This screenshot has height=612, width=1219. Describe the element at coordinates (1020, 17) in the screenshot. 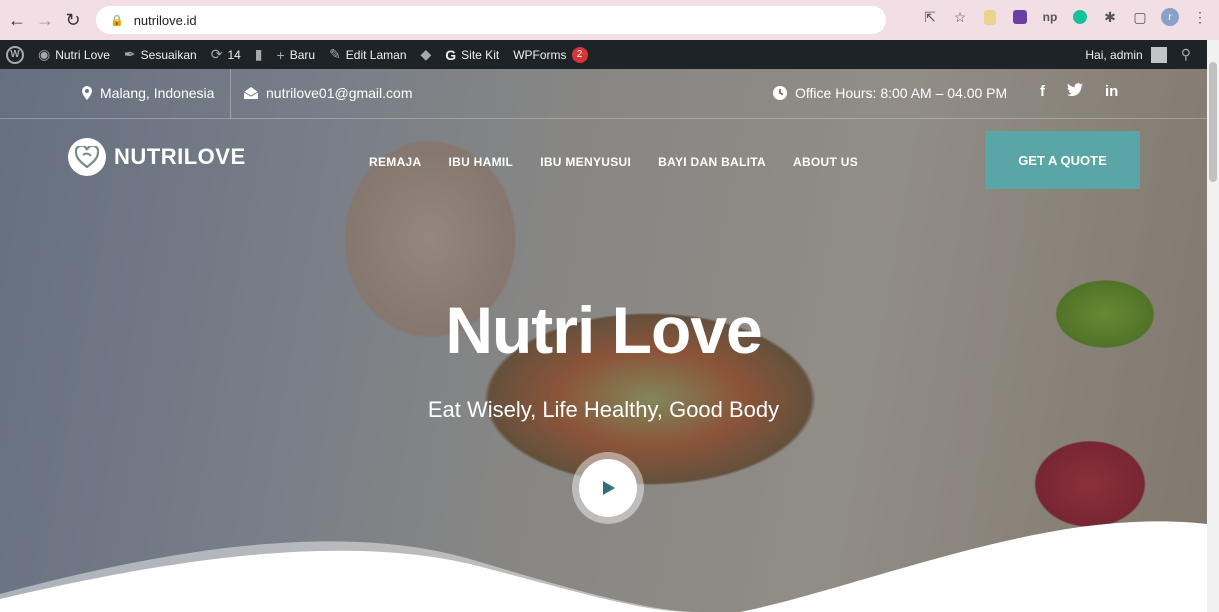

I see `pocket-extension-icon` at that location.